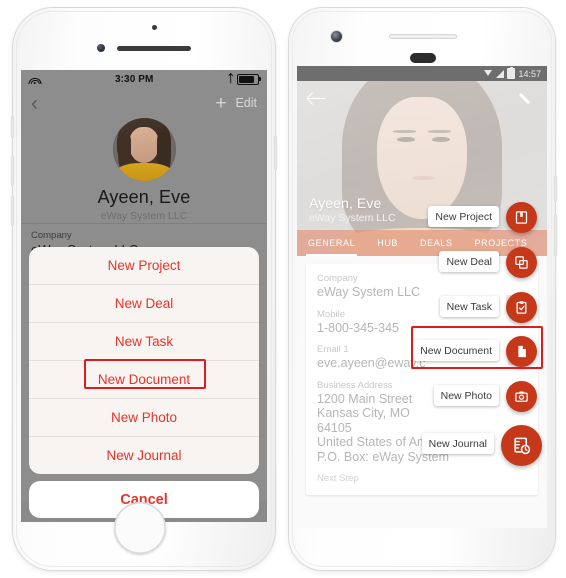 This screenshot has width=566, height=578. Describe the element at coordinates (456, 350) in the screenshot. I see `fab-label-new-document: New Document` at that location.